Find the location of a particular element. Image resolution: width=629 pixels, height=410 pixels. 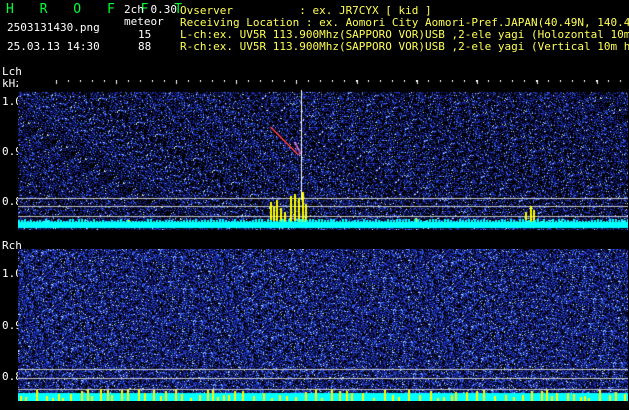

meteor-label: meteor is located at coordinates (144, 21).